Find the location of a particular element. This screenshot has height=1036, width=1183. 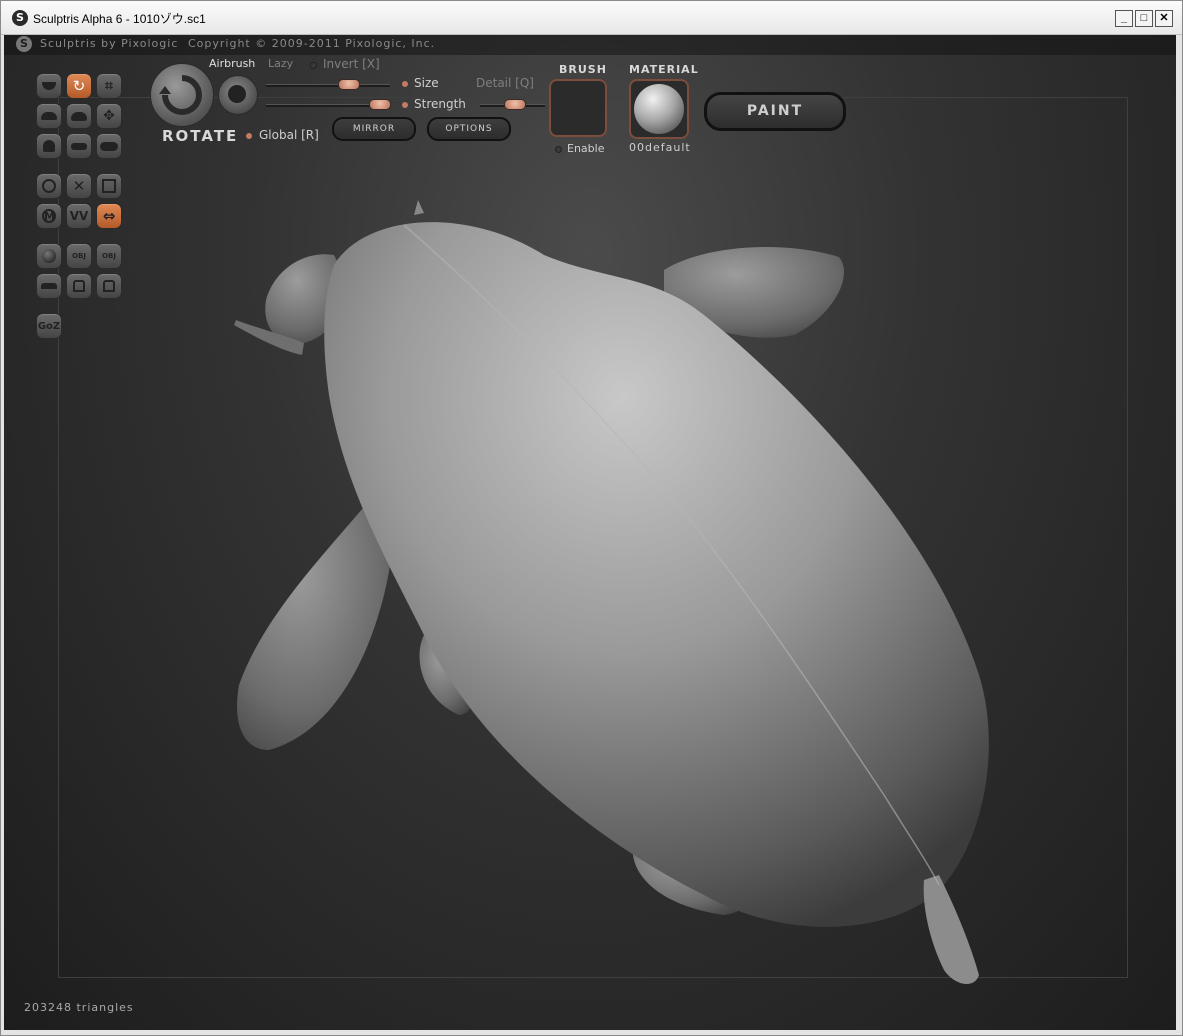

move-arrows-icon: ✥ is located at coordinates (109, 116).